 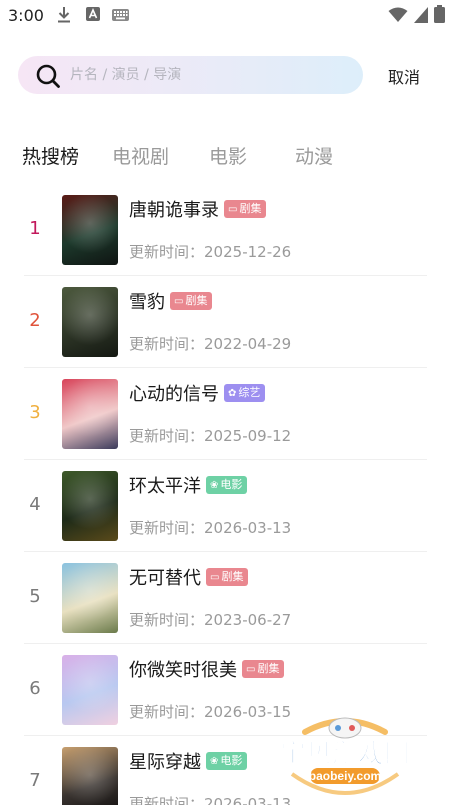 What do you see at coordinates (210, 711) in the screenshot?
I see `update-date: 更新时间：2026-03-15` at bounding box center [210, 711].